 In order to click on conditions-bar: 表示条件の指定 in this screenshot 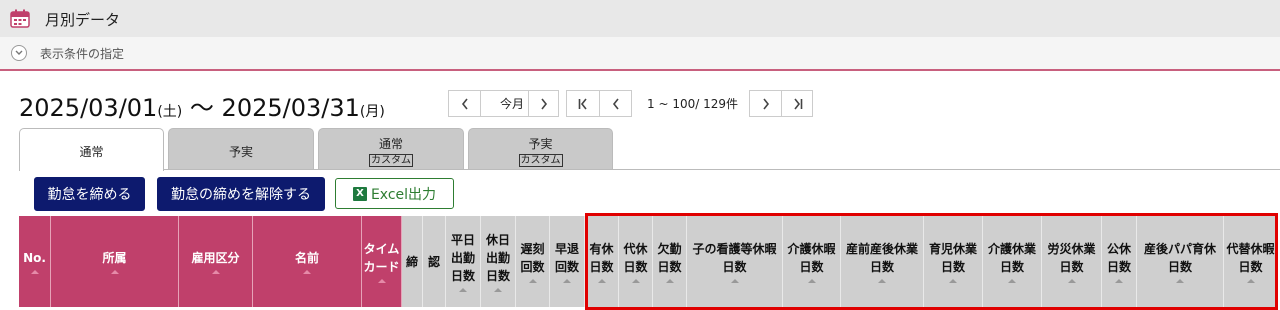, I will do `click(640, 54)`.